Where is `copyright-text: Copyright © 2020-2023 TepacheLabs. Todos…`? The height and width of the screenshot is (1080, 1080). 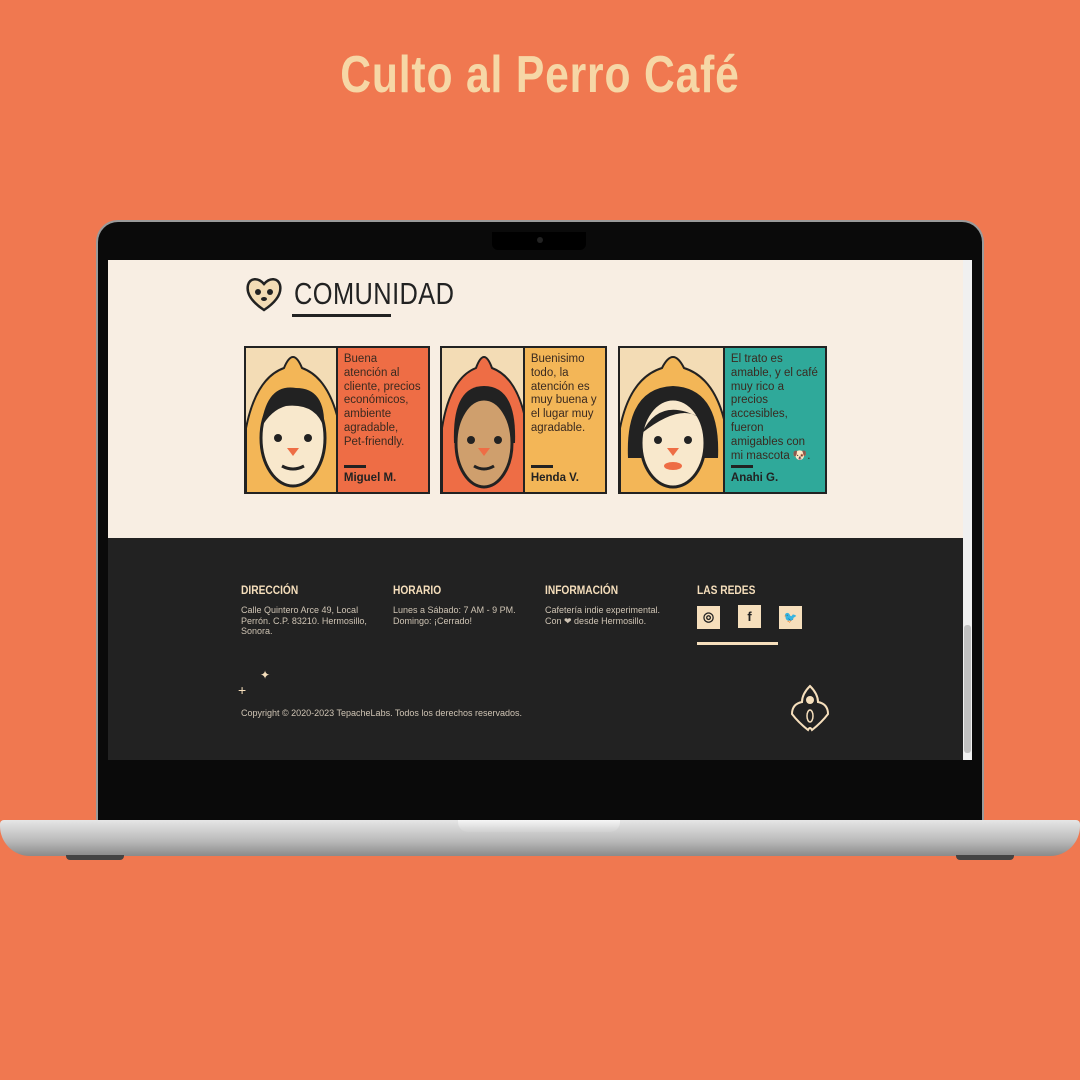 copyright-text: Copyright © 2020-2023 TepacheLabs. Todos… is located at coordinates (381, 713).